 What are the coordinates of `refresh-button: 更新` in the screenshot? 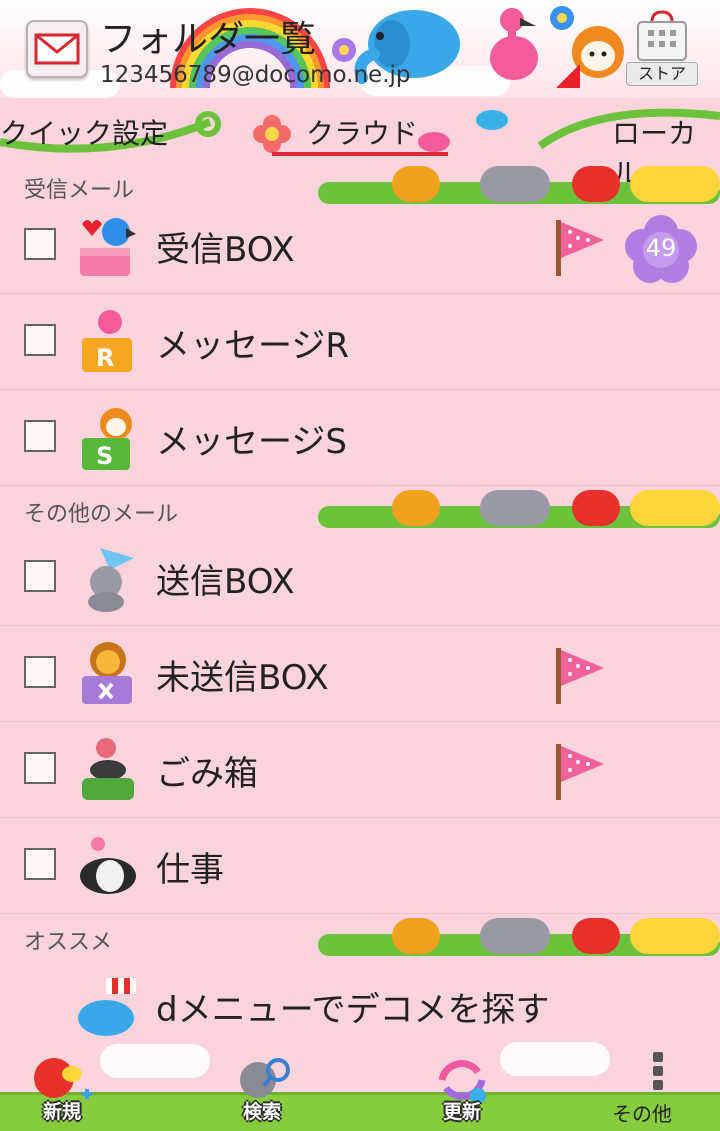 It's located at (462, 1090).